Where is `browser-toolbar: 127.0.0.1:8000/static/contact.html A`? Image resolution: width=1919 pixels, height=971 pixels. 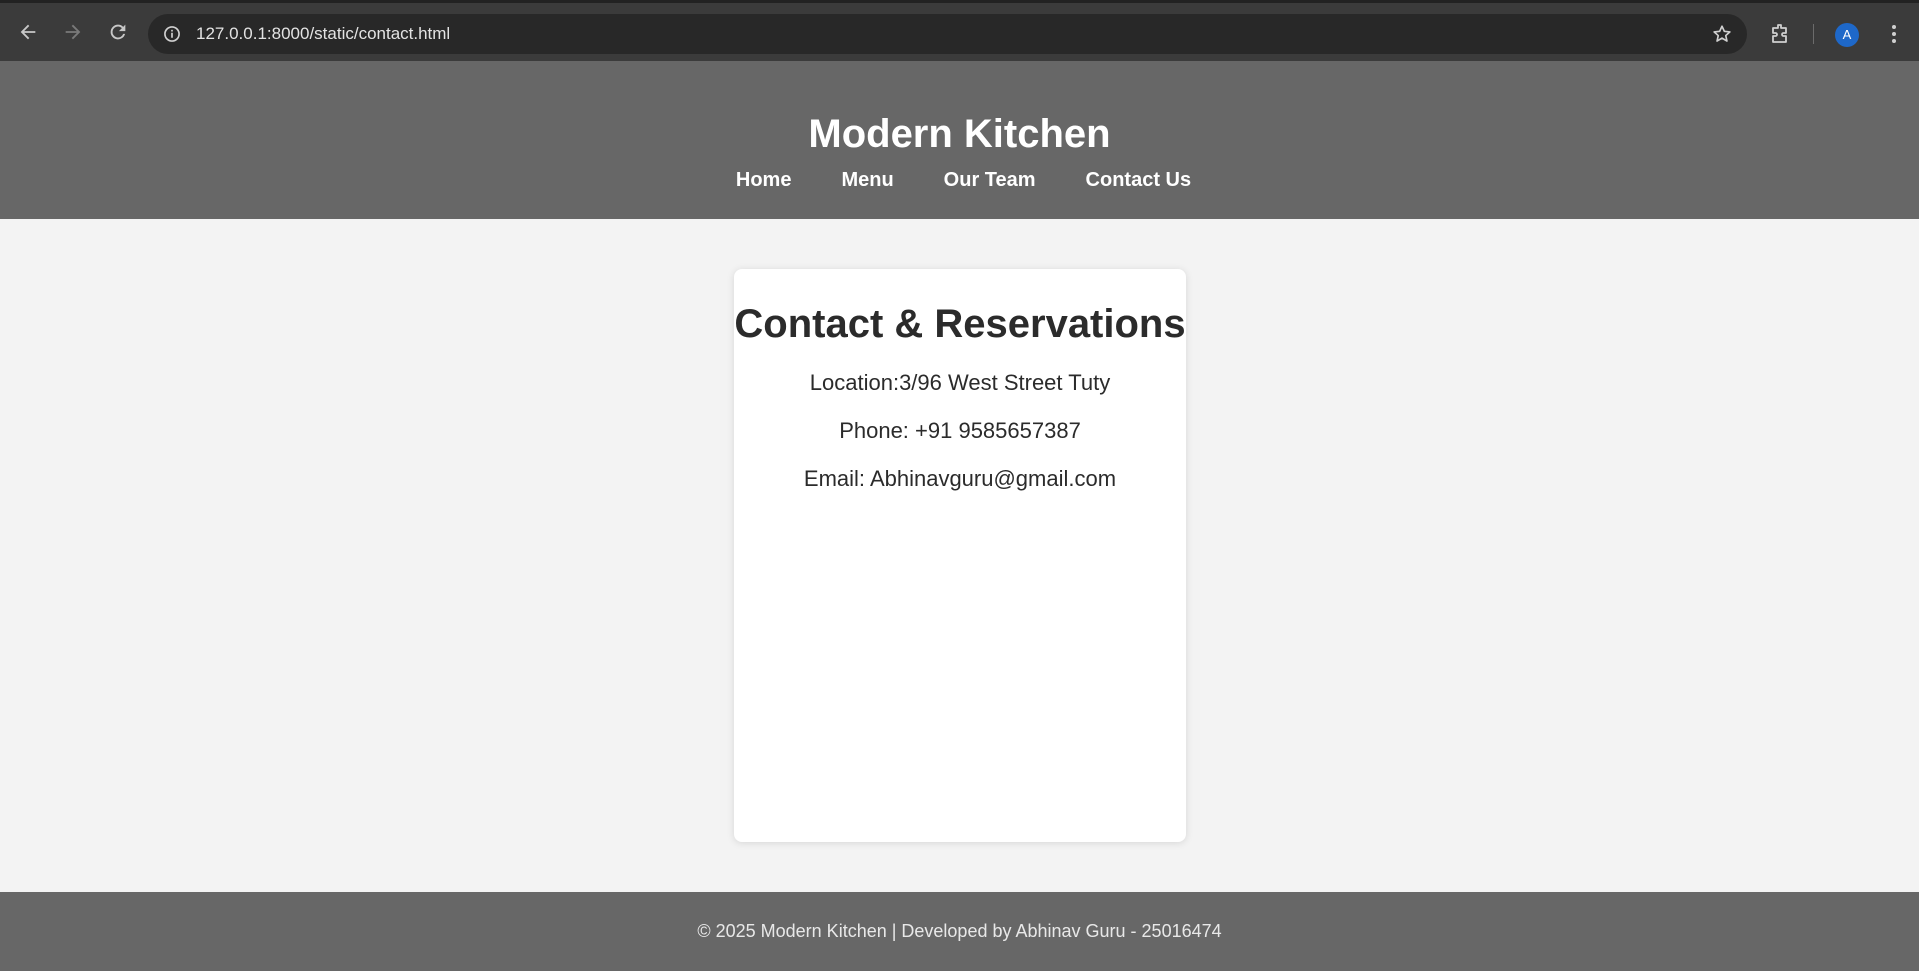
browser-toolbar: 127.0.0.1:8000/static/contact.html A is located at coordinates (959, 30).